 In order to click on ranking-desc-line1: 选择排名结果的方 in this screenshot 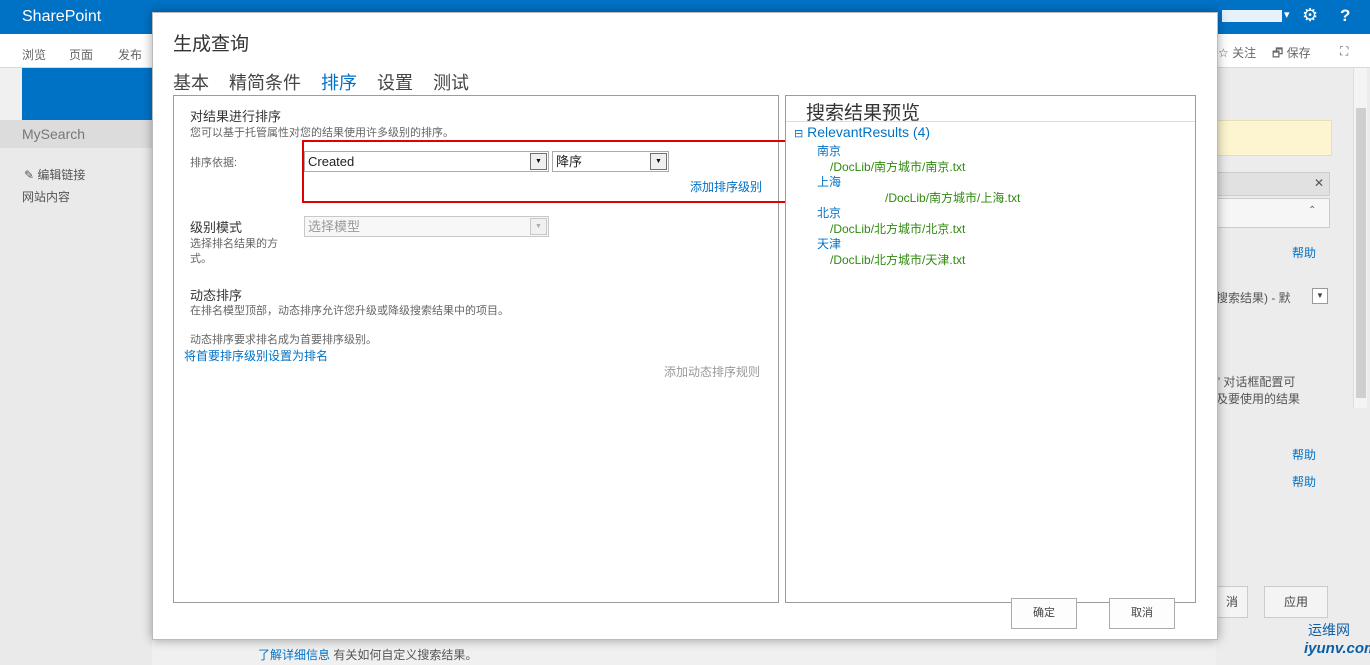, I will do `click(234, 244)`.